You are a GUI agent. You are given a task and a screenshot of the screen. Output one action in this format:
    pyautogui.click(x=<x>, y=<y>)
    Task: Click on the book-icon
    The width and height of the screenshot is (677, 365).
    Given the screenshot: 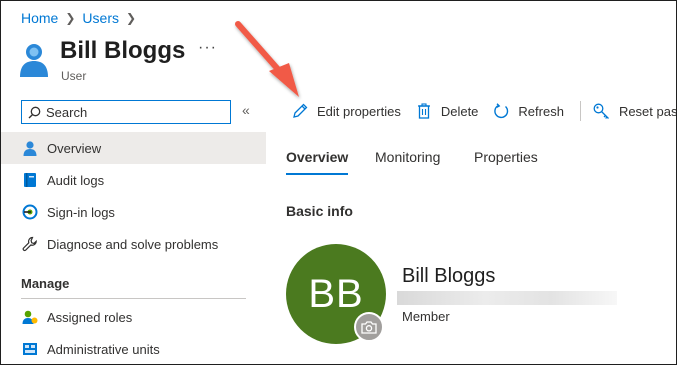 What is the action you would take?
    pyautogui.click(x=30, y=180)
    